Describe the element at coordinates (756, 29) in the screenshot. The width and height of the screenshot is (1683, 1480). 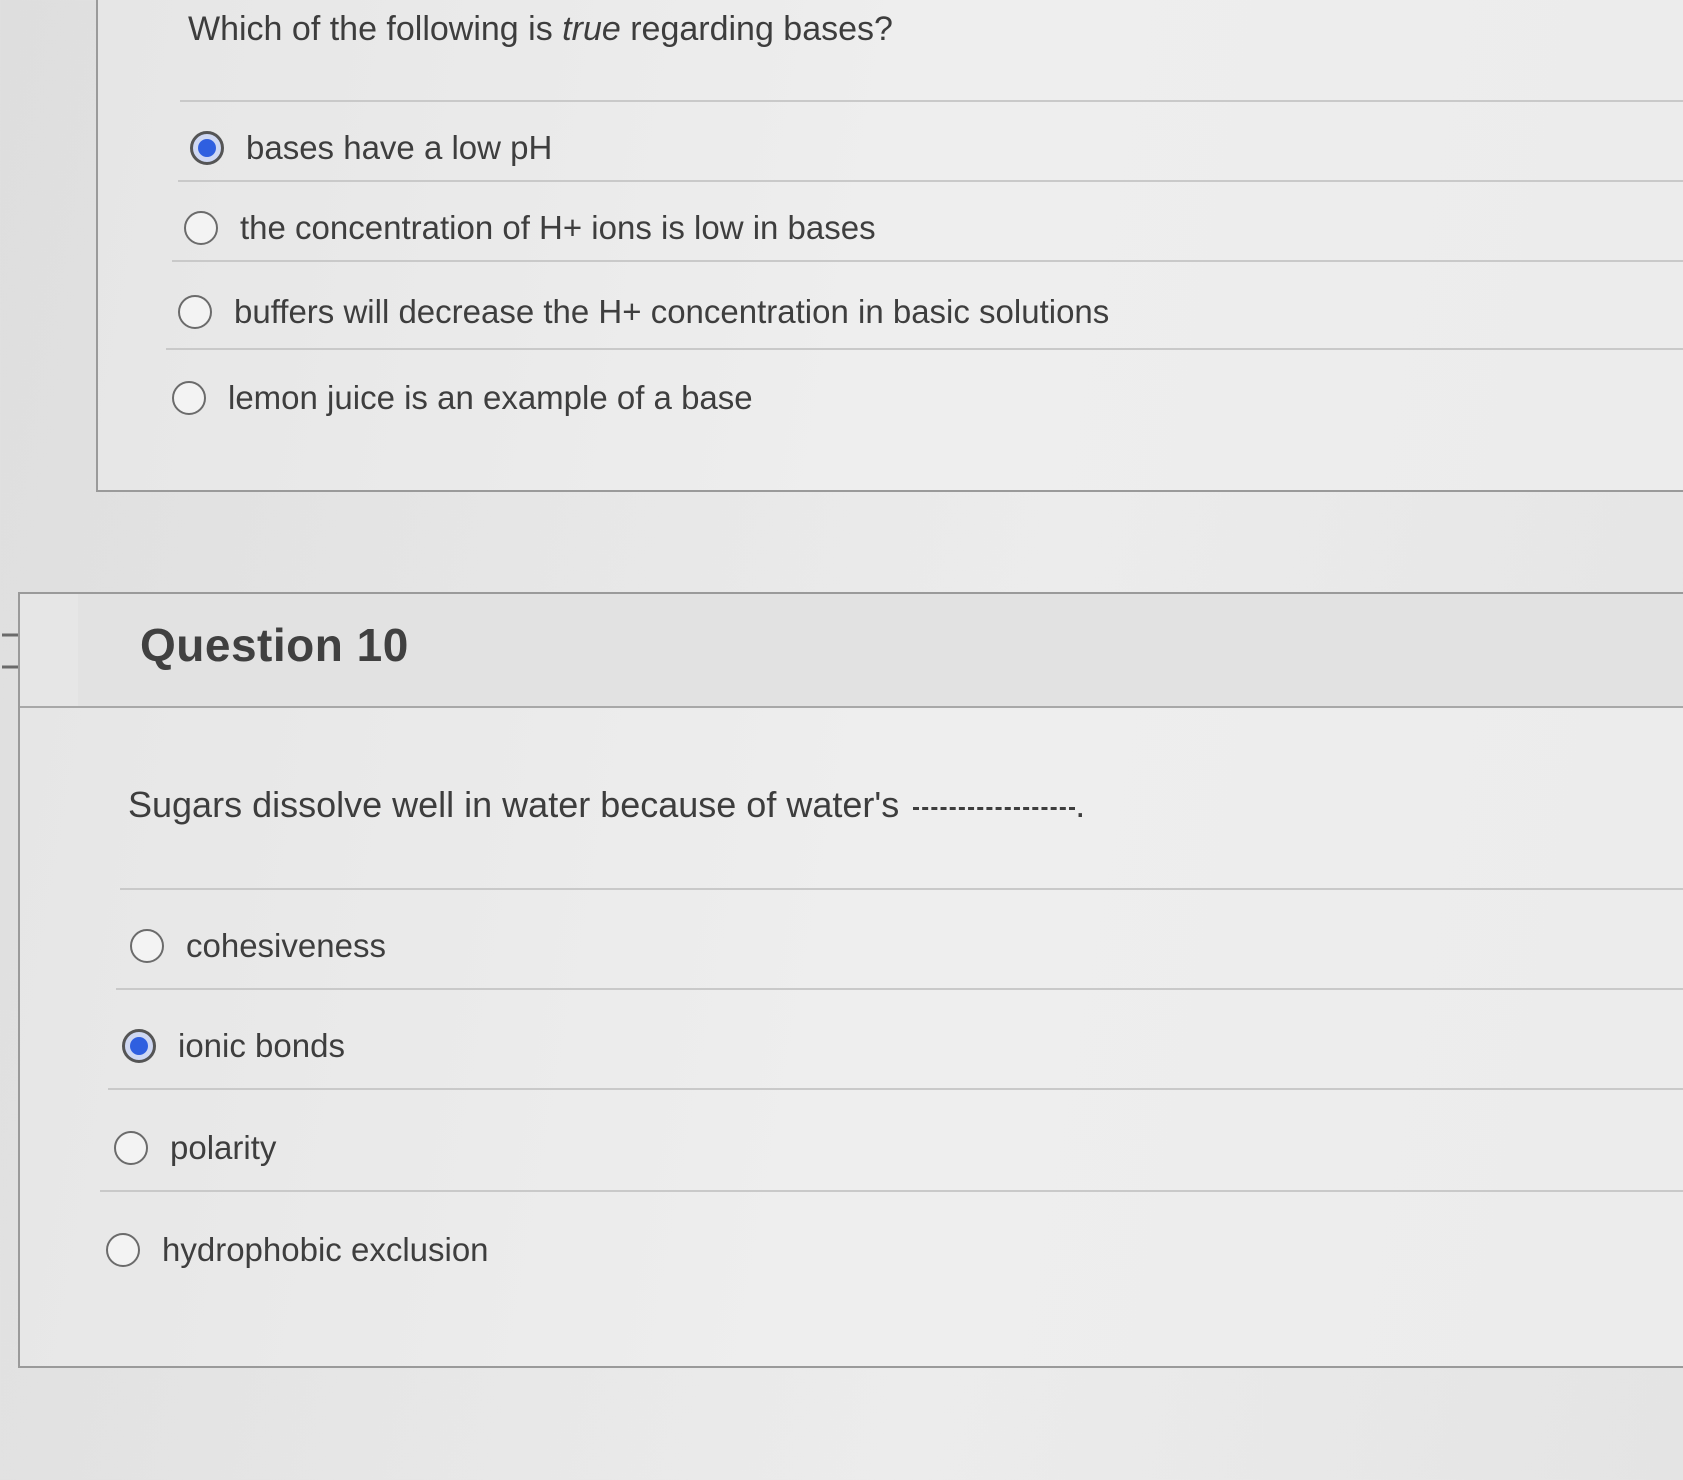
I see `question-text-part: regarding bases?` at that location.